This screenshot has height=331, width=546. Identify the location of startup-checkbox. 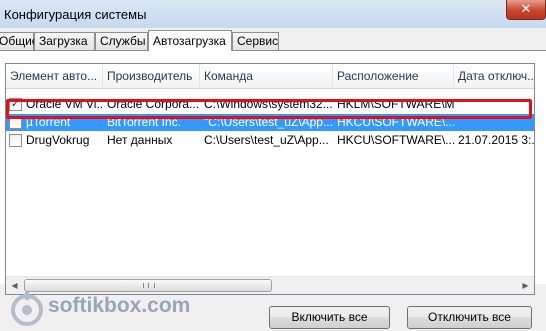
(15, 140).